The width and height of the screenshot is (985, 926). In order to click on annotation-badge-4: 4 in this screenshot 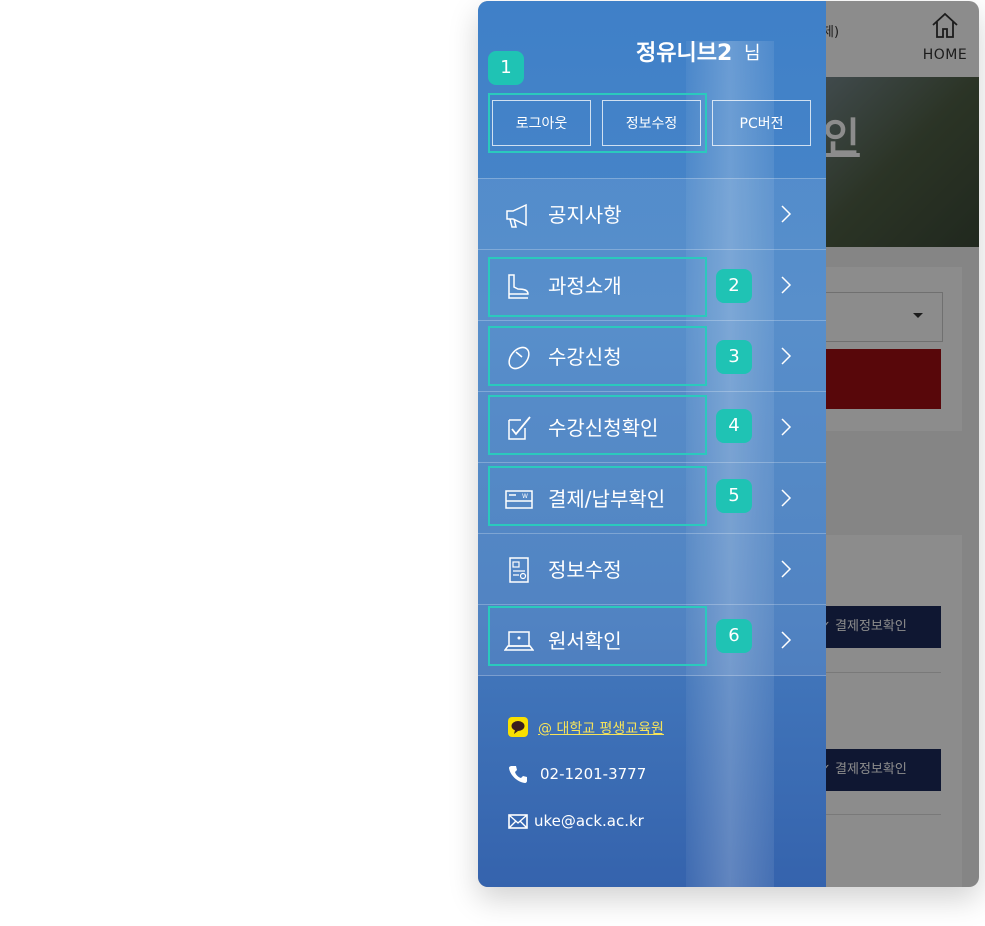, I will do `click(734, 426)`.